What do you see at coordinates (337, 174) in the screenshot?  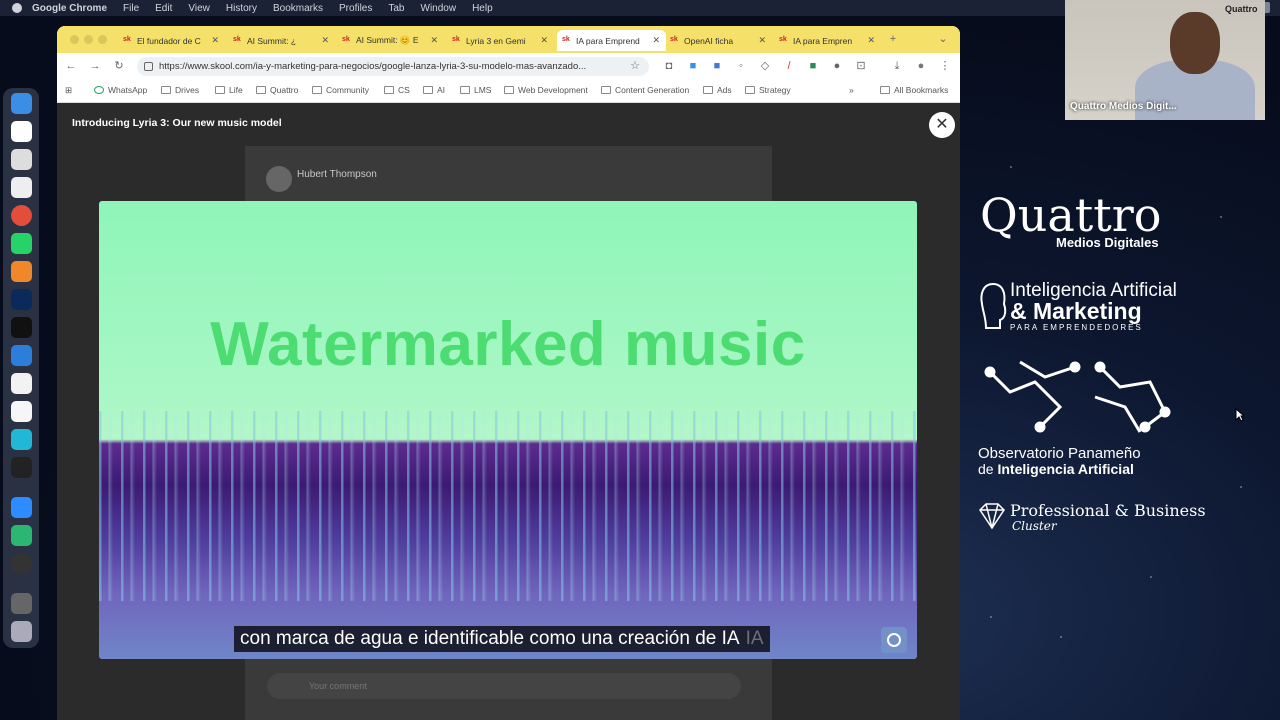 I see `post-author: Hubert Thompson` at bounding box center [337, 174].